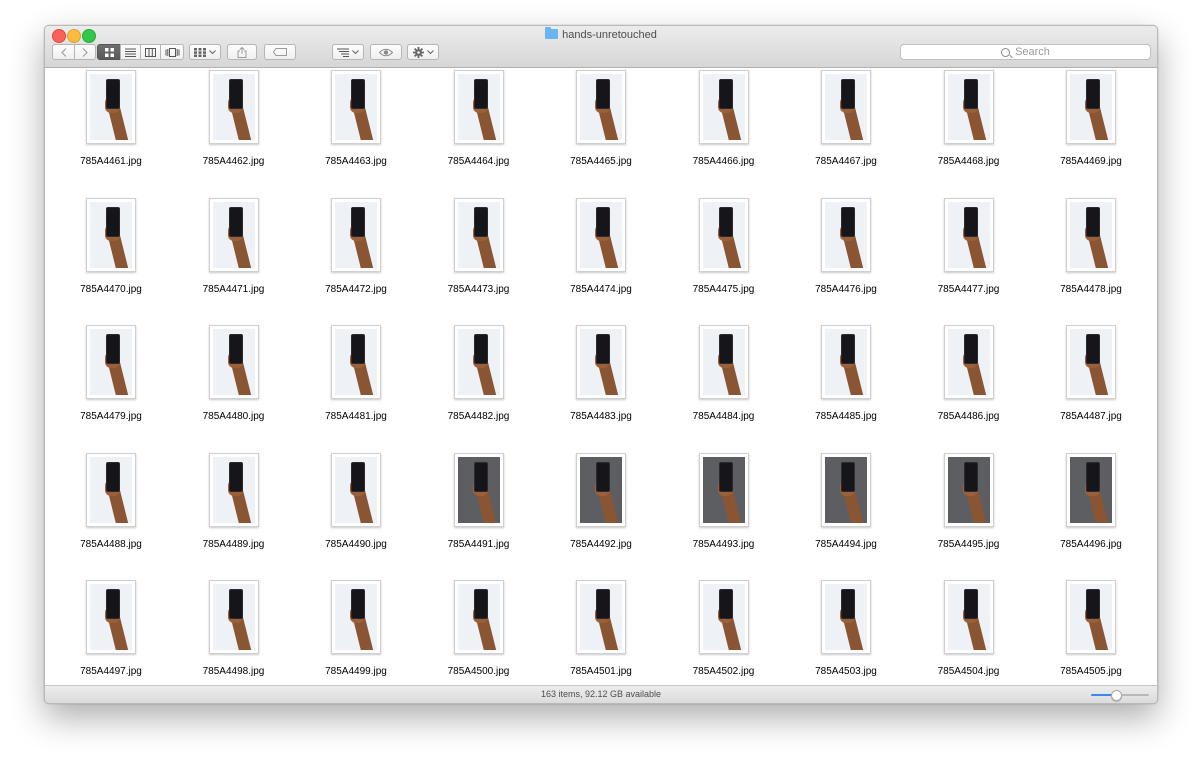 Image resolution: width=1200 pixels, height=765 pixels. Describe the element at coordinates (356, 161) in the screenshot. I see `file-name-label: 785A4463.jpg` at that location.